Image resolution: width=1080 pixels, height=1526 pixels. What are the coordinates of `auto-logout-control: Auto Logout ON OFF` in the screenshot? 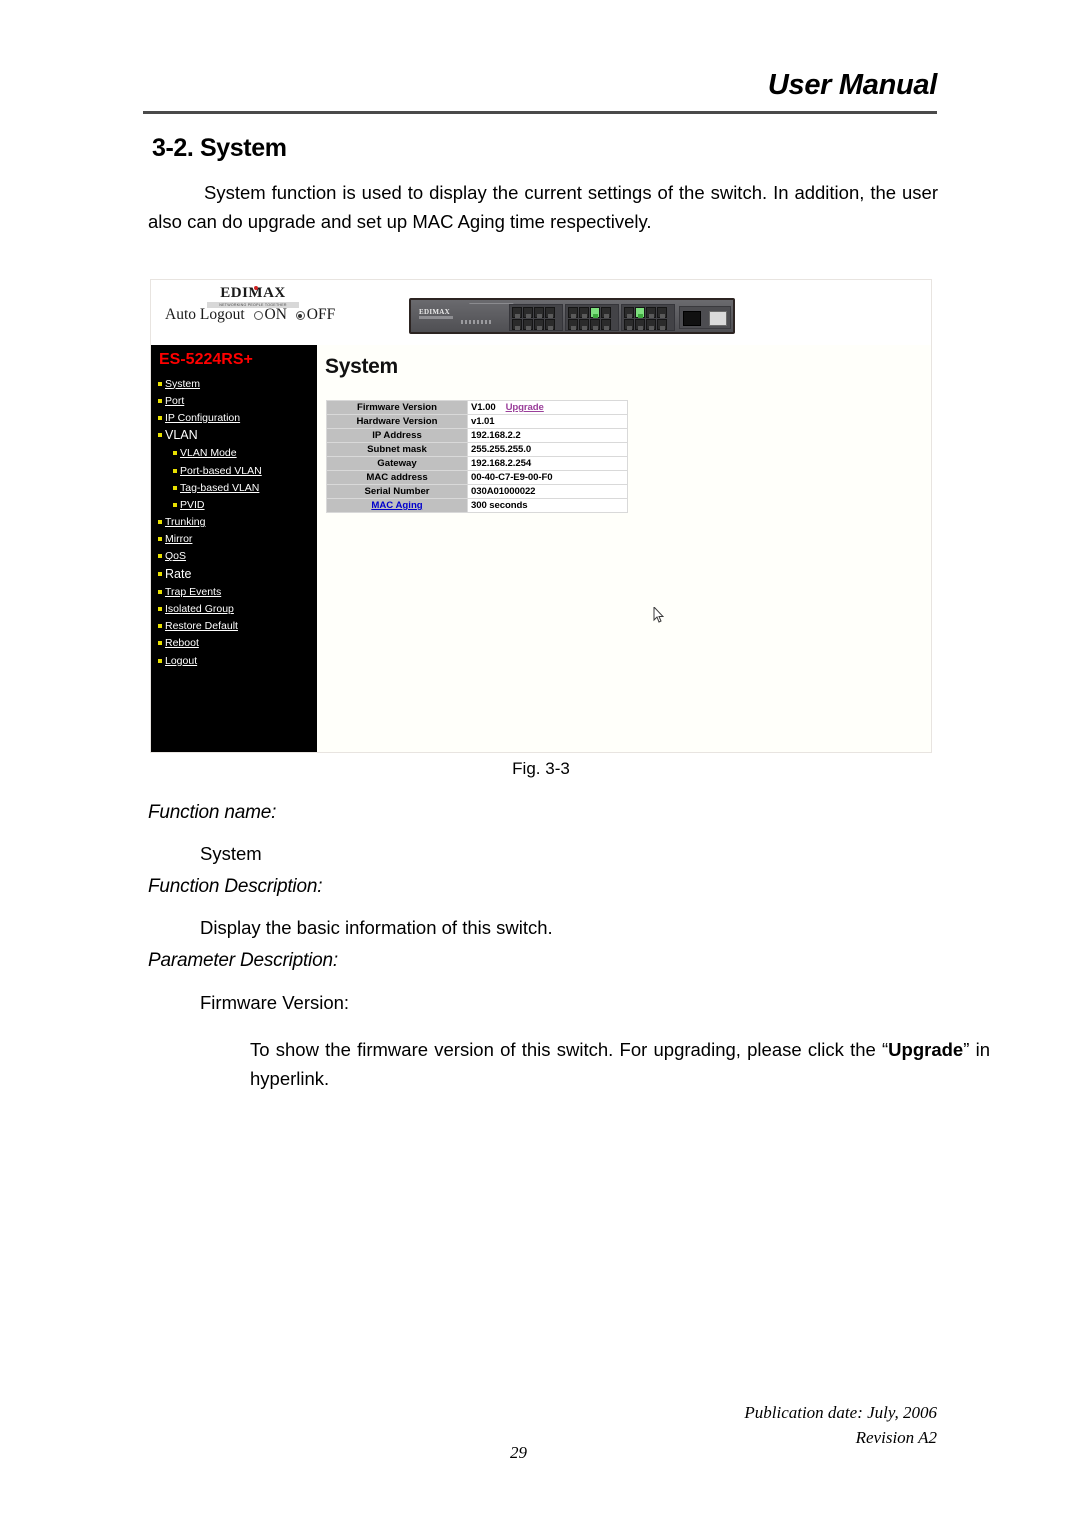 It's located at (250, 315).